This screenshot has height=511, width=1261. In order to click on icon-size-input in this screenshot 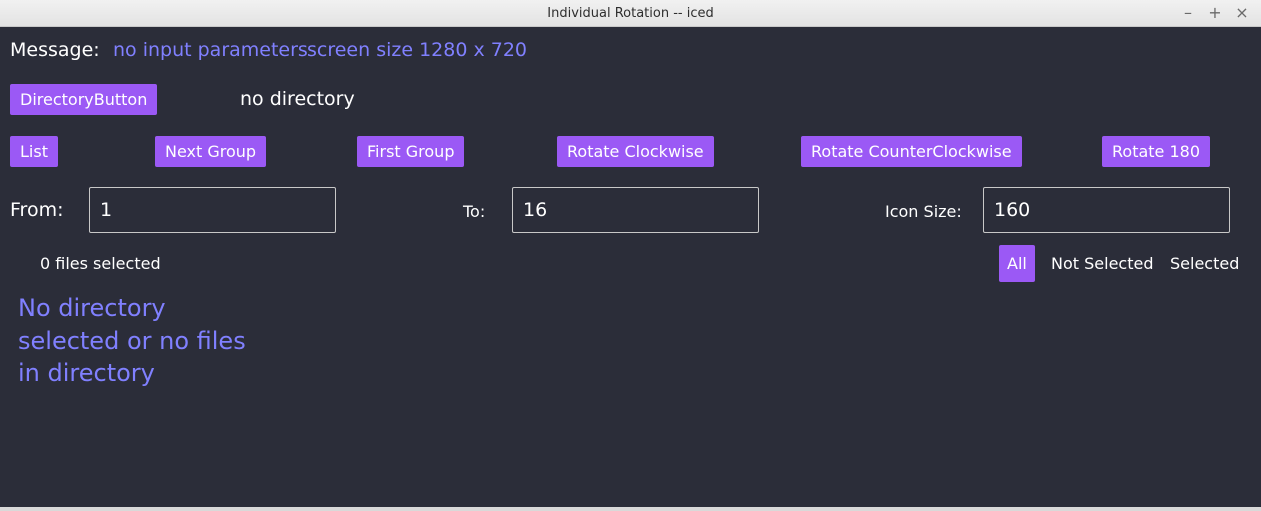, I will do `click(1106, 210)`.